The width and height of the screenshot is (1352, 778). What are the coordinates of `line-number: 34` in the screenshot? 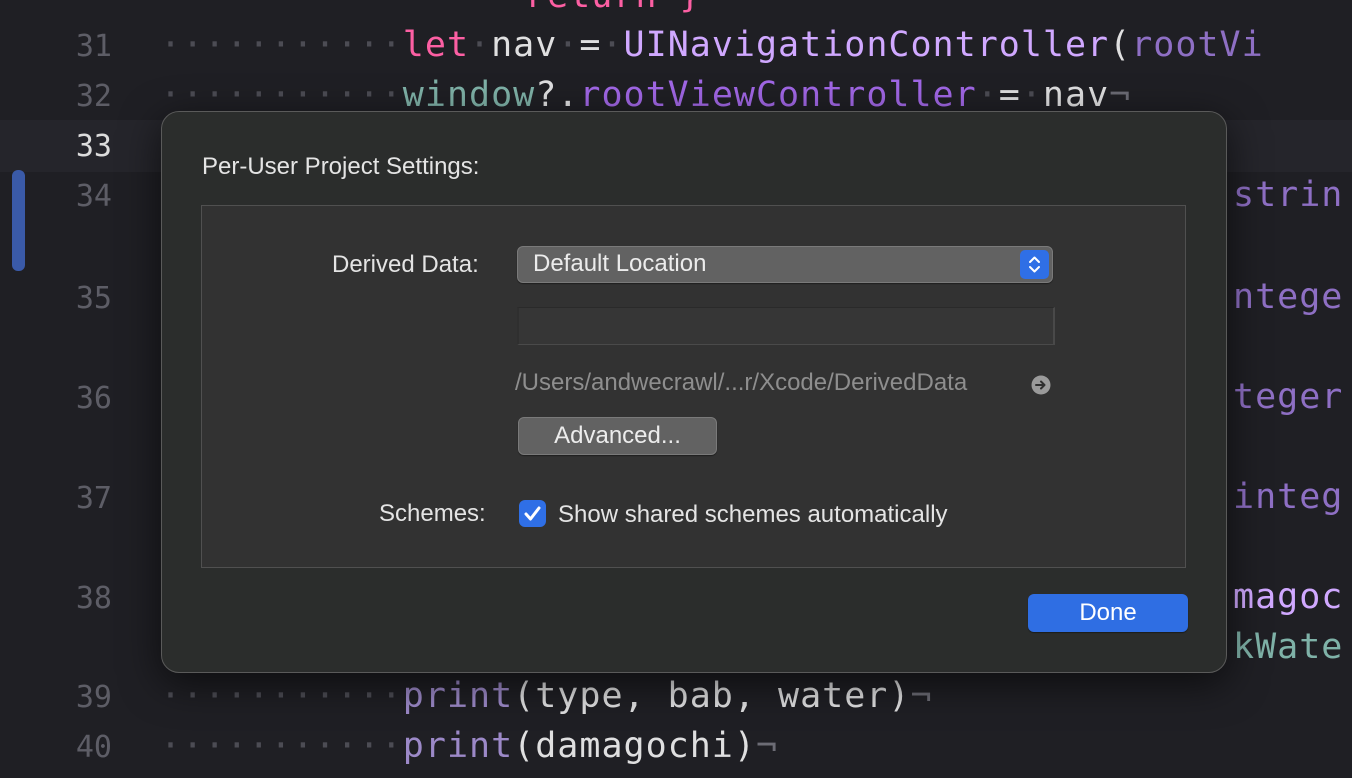 It's located at (93, 196).